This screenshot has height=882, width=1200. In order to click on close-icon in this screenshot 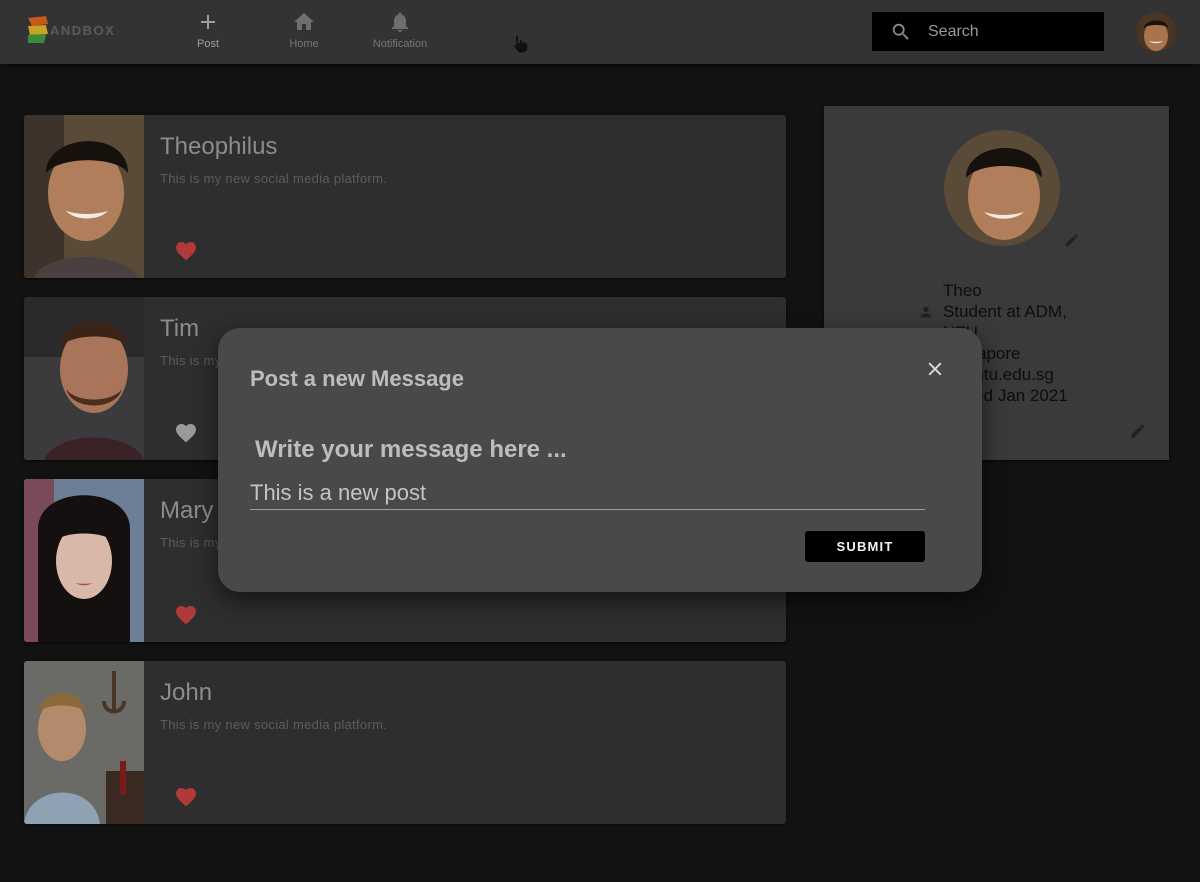, I will do `click(935, 369)`.